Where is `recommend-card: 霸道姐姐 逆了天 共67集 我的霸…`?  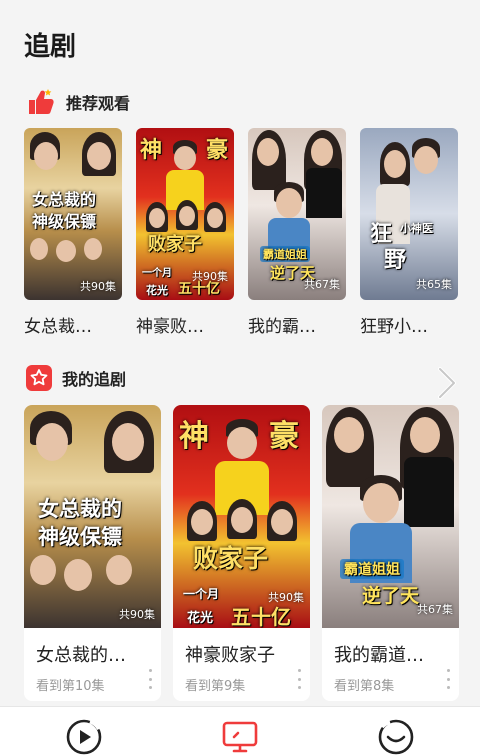
recommend-card: 霸道姐姐 逆了天 共67集 我的霸… is located at coordinates (297, 232).